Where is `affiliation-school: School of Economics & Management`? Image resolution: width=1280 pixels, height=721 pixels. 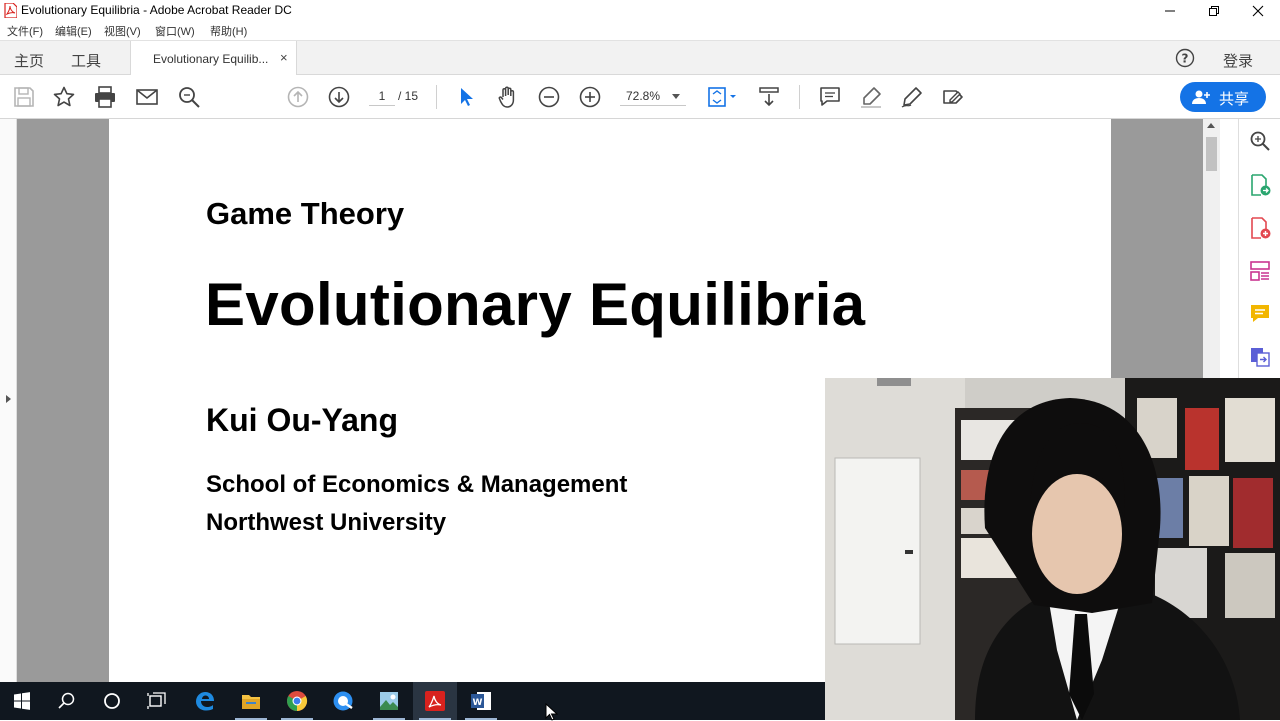
affiliation-school: School of Economics & Management is located at coordinates (417, 484).